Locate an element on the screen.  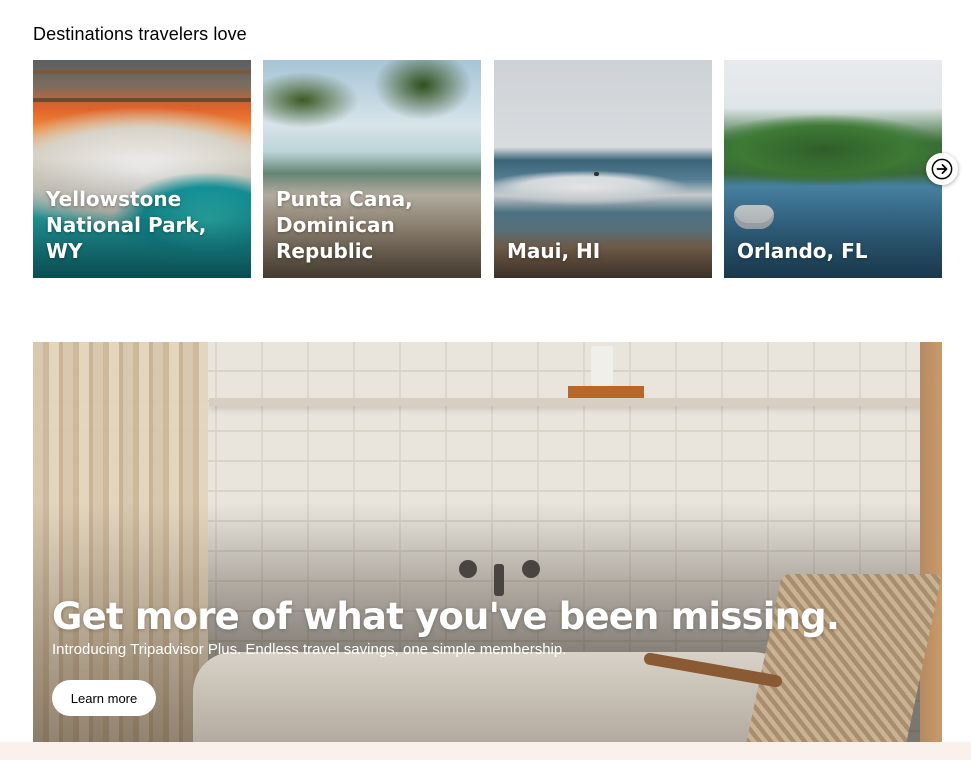
learn-more-button: Learn more is located at coordinates (104, 698).